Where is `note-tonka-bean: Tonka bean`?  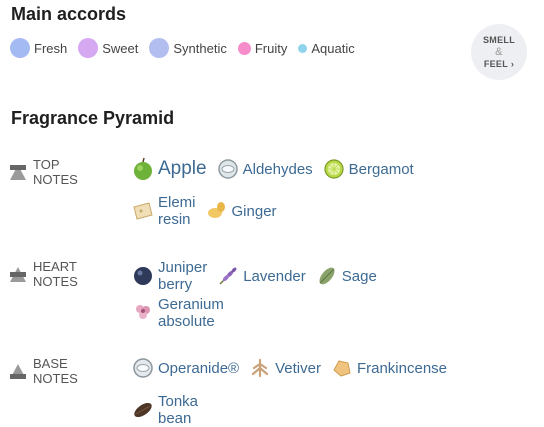
note-tonka-bean: Tonka bean is located at coordinates (164, 410).